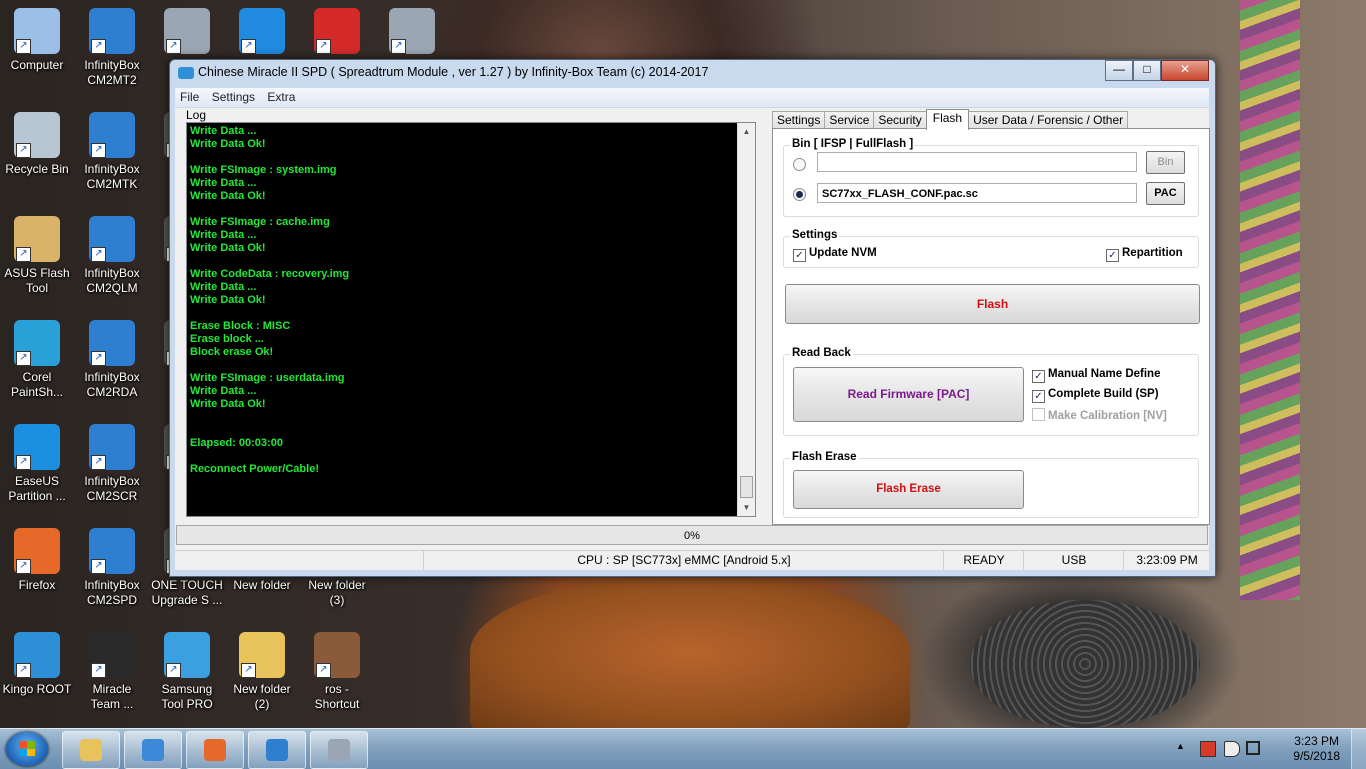 The height and width of the screenshot is (769, 1366). What do you see at coordinates (1119, 70) in the screenshot?
I see `minimize-button: —` at bounding box center [1119, 70].